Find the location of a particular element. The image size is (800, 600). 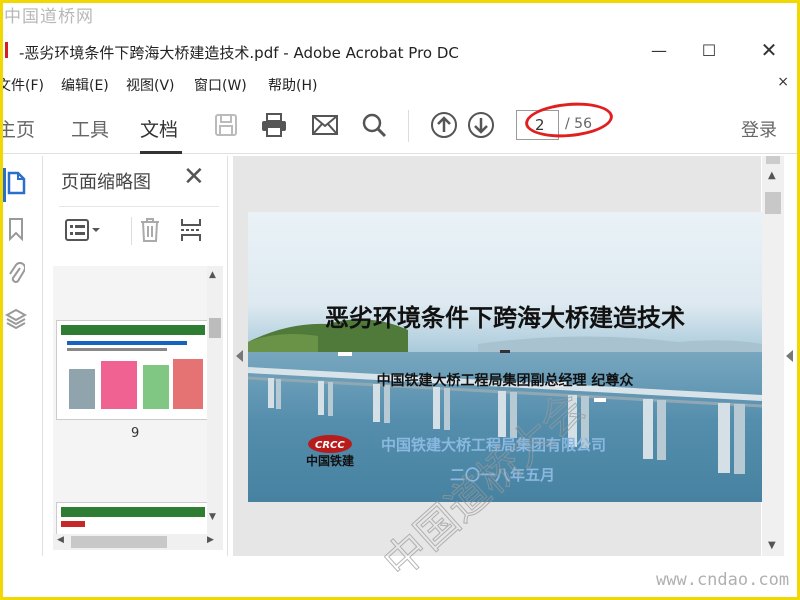

expand-right-panel-icon is located at coordinates (789, 356).